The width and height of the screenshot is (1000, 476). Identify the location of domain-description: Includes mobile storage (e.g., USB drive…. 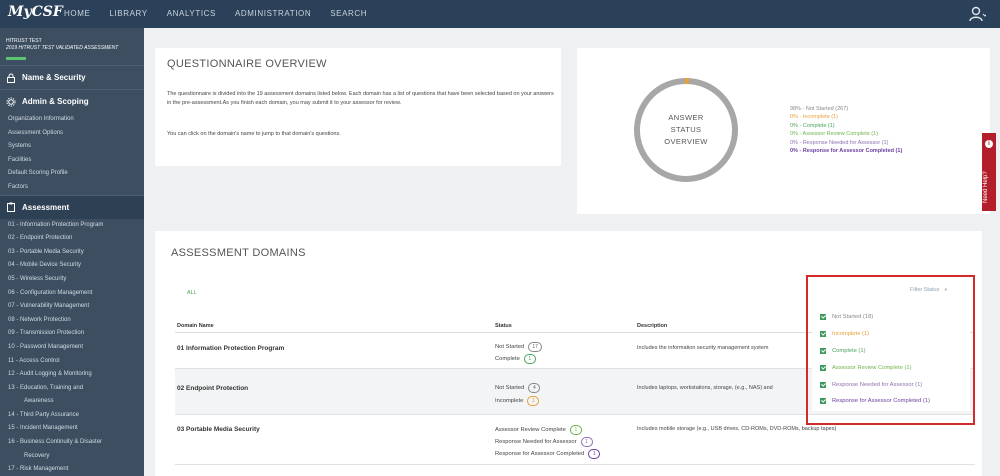
(737, 429).